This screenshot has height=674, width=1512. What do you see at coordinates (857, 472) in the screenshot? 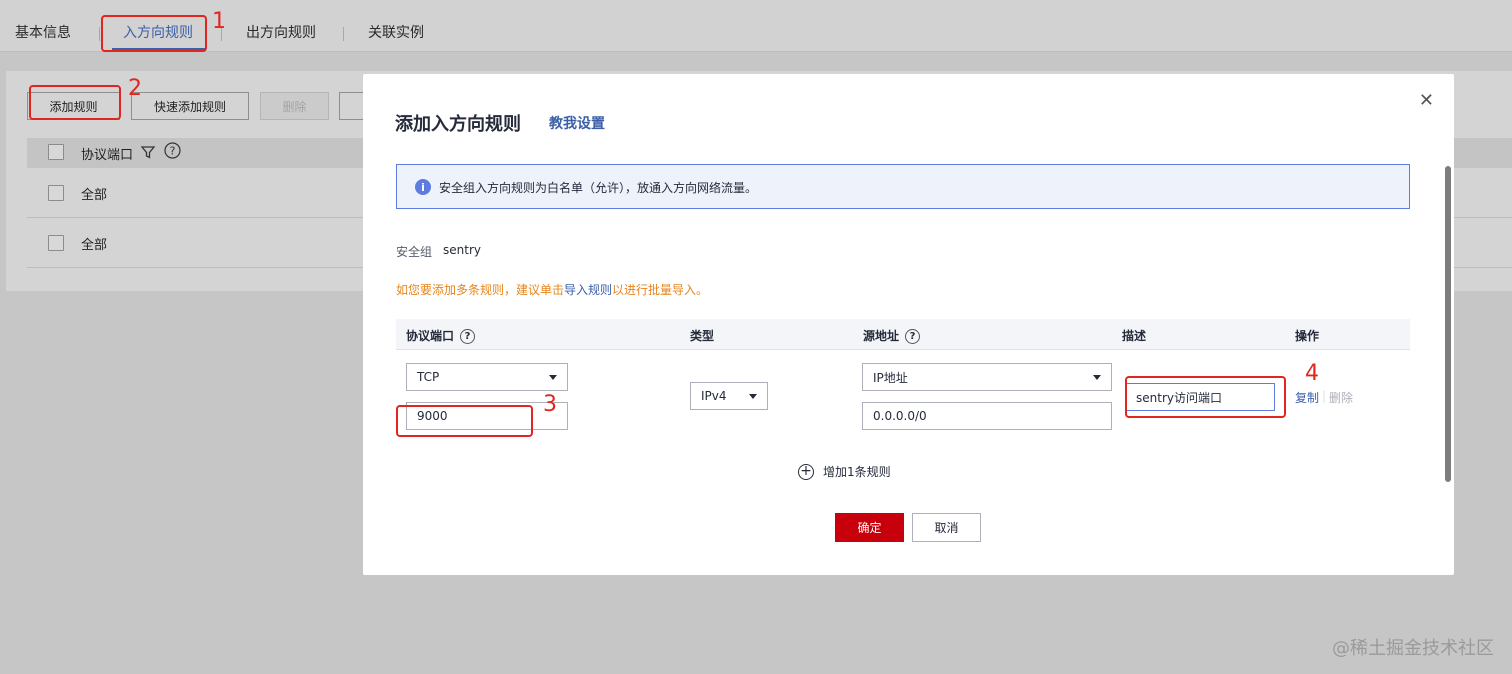
I see `add-one-rule-label: 增加1条规则` at bounding box center [857, 472].